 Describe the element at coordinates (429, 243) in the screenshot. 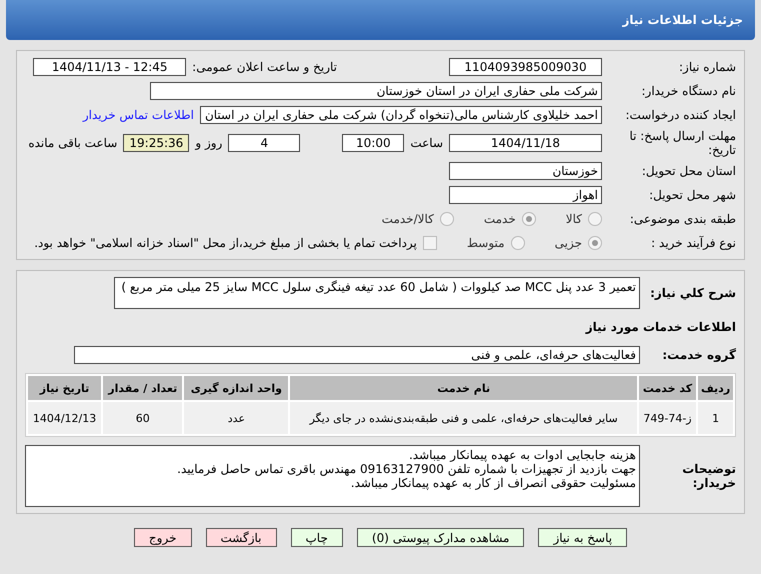

I see `checkbox` at that location.